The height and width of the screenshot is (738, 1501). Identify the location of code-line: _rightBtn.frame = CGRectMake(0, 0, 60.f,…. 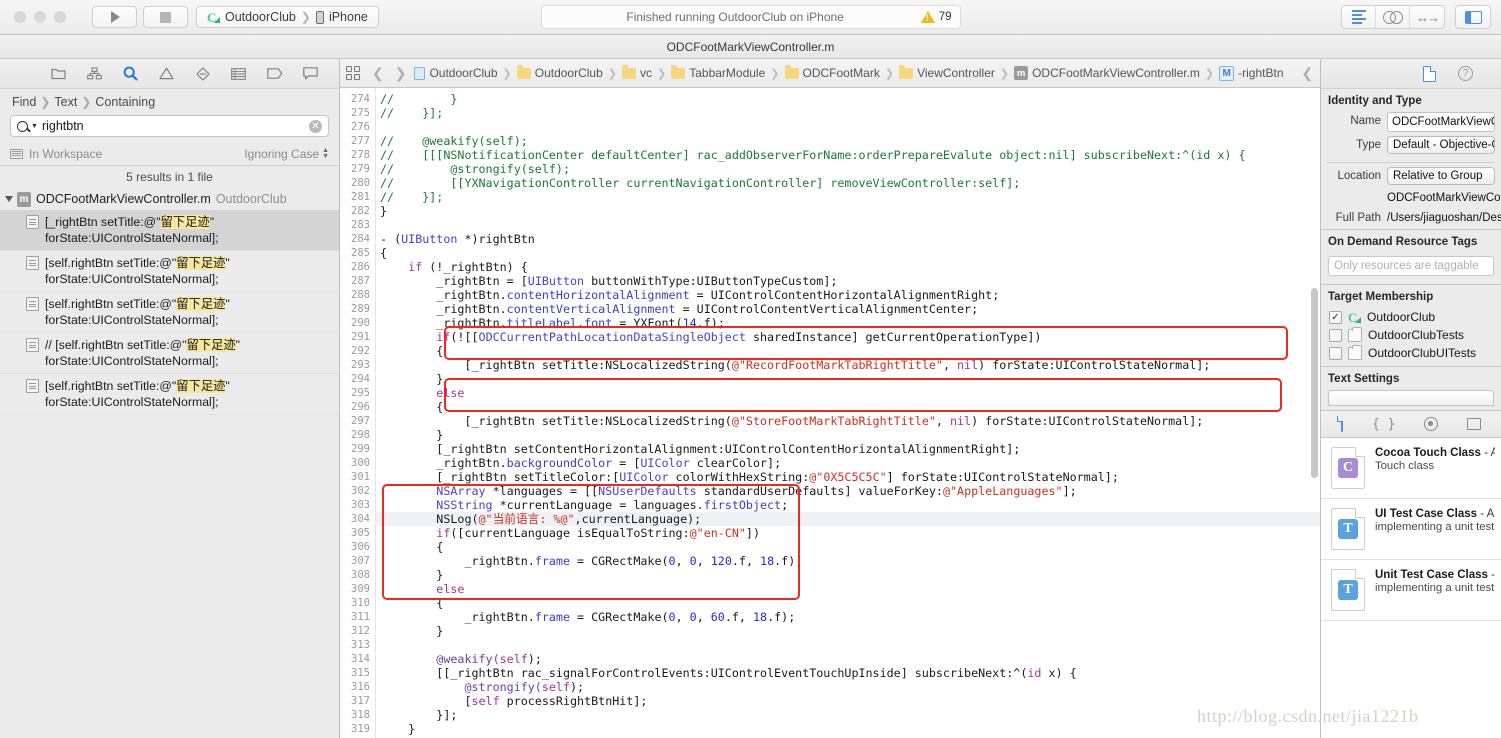
(848, 617).